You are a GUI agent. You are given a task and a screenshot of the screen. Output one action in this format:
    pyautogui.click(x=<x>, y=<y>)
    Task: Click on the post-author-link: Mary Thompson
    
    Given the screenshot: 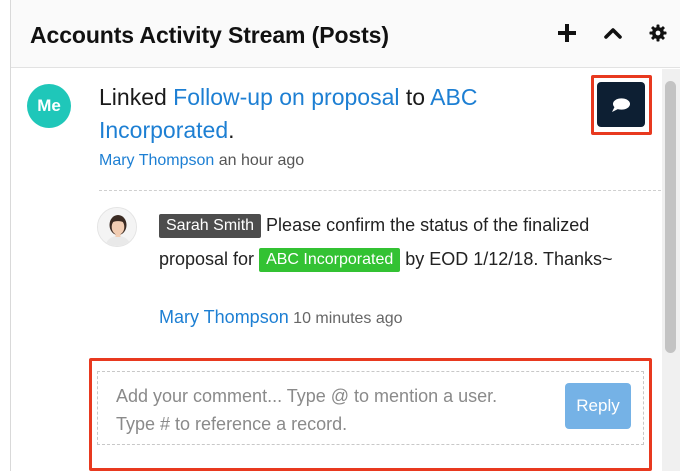 What is the action you would take?
    pyautogui.click(x=156, y=160)
    